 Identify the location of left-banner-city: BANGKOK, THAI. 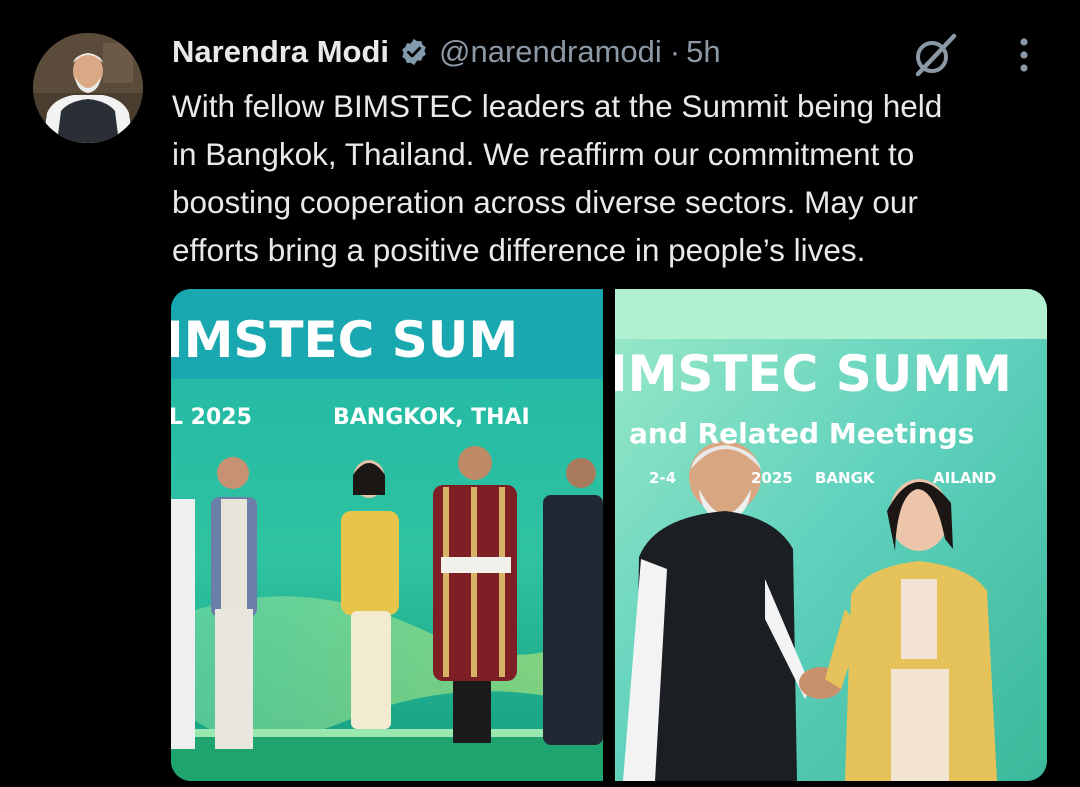
(431, 417).